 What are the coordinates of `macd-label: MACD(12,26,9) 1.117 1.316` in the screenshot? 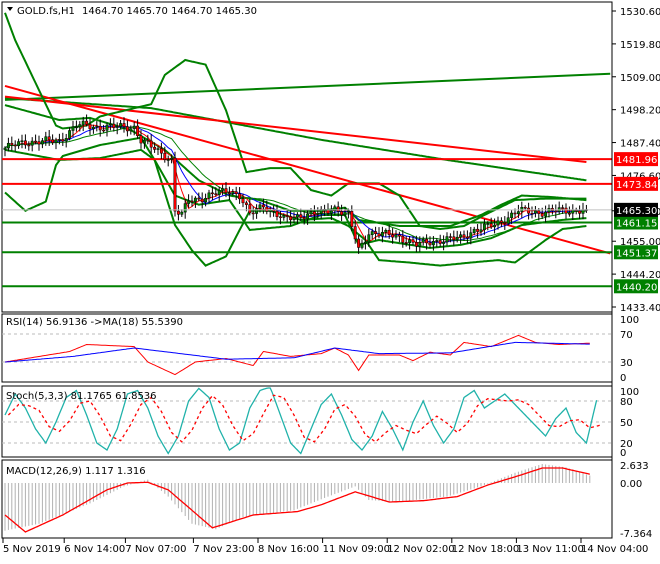 It's located at (76, 471).